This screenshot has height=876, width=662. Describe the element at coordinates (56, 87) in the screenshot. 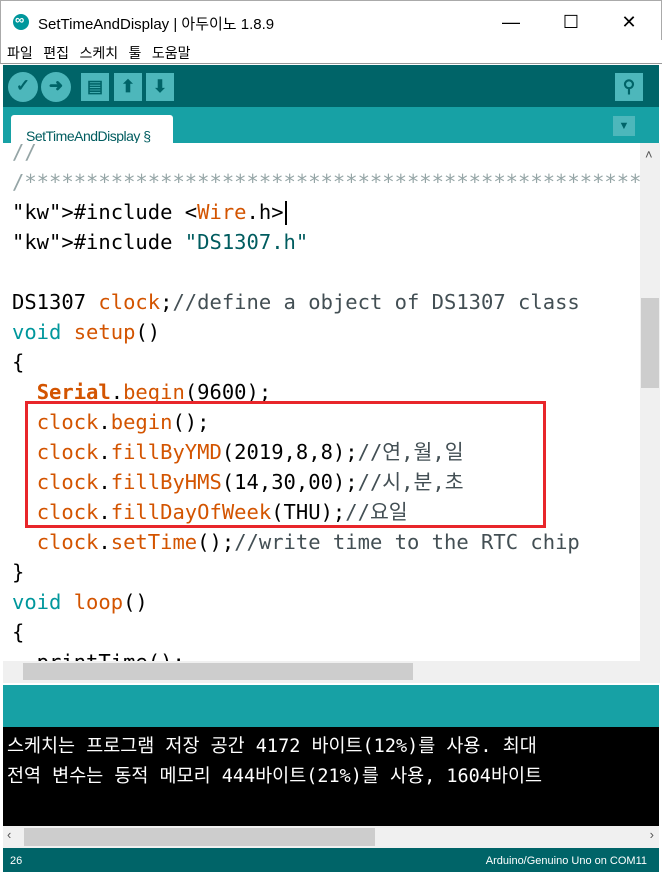

I see `upload-icon: ➜` at that location.